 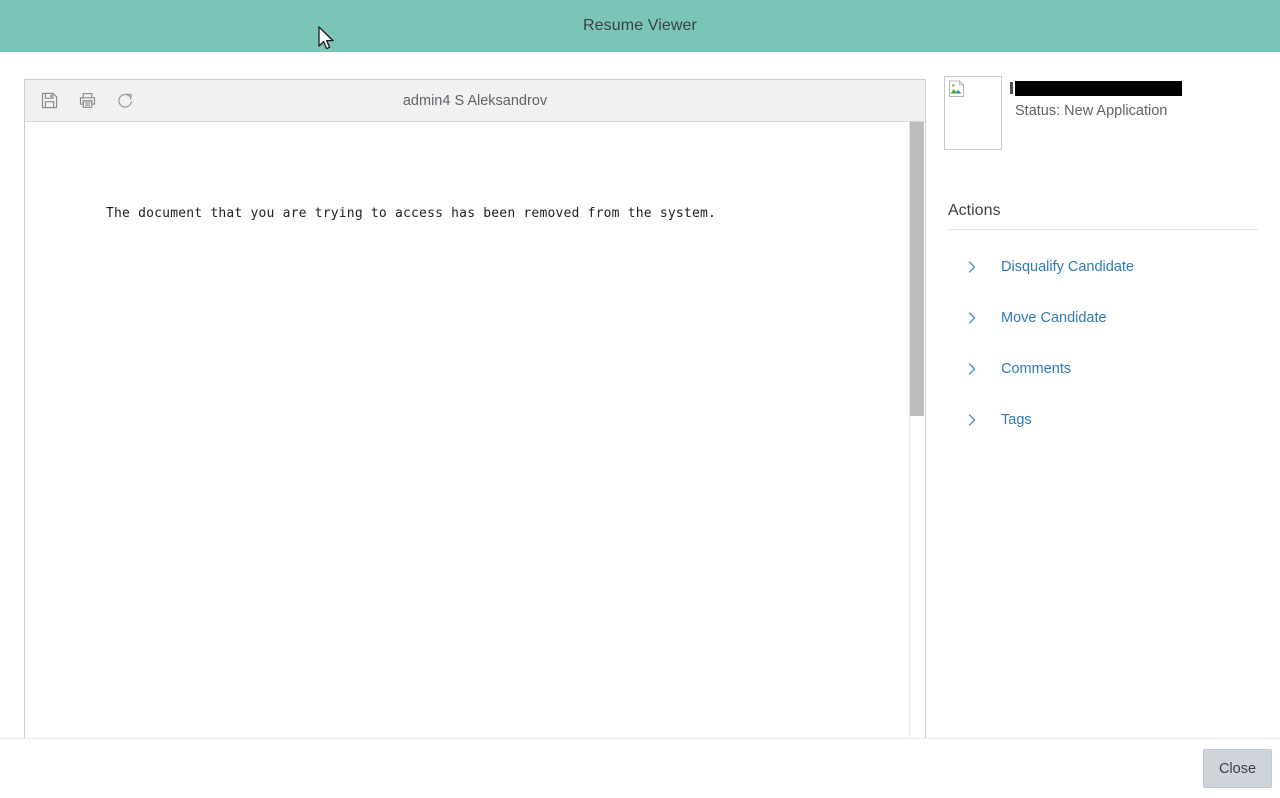 I want to click on page-title: Resume Viewer, so click(x=640, y=25).